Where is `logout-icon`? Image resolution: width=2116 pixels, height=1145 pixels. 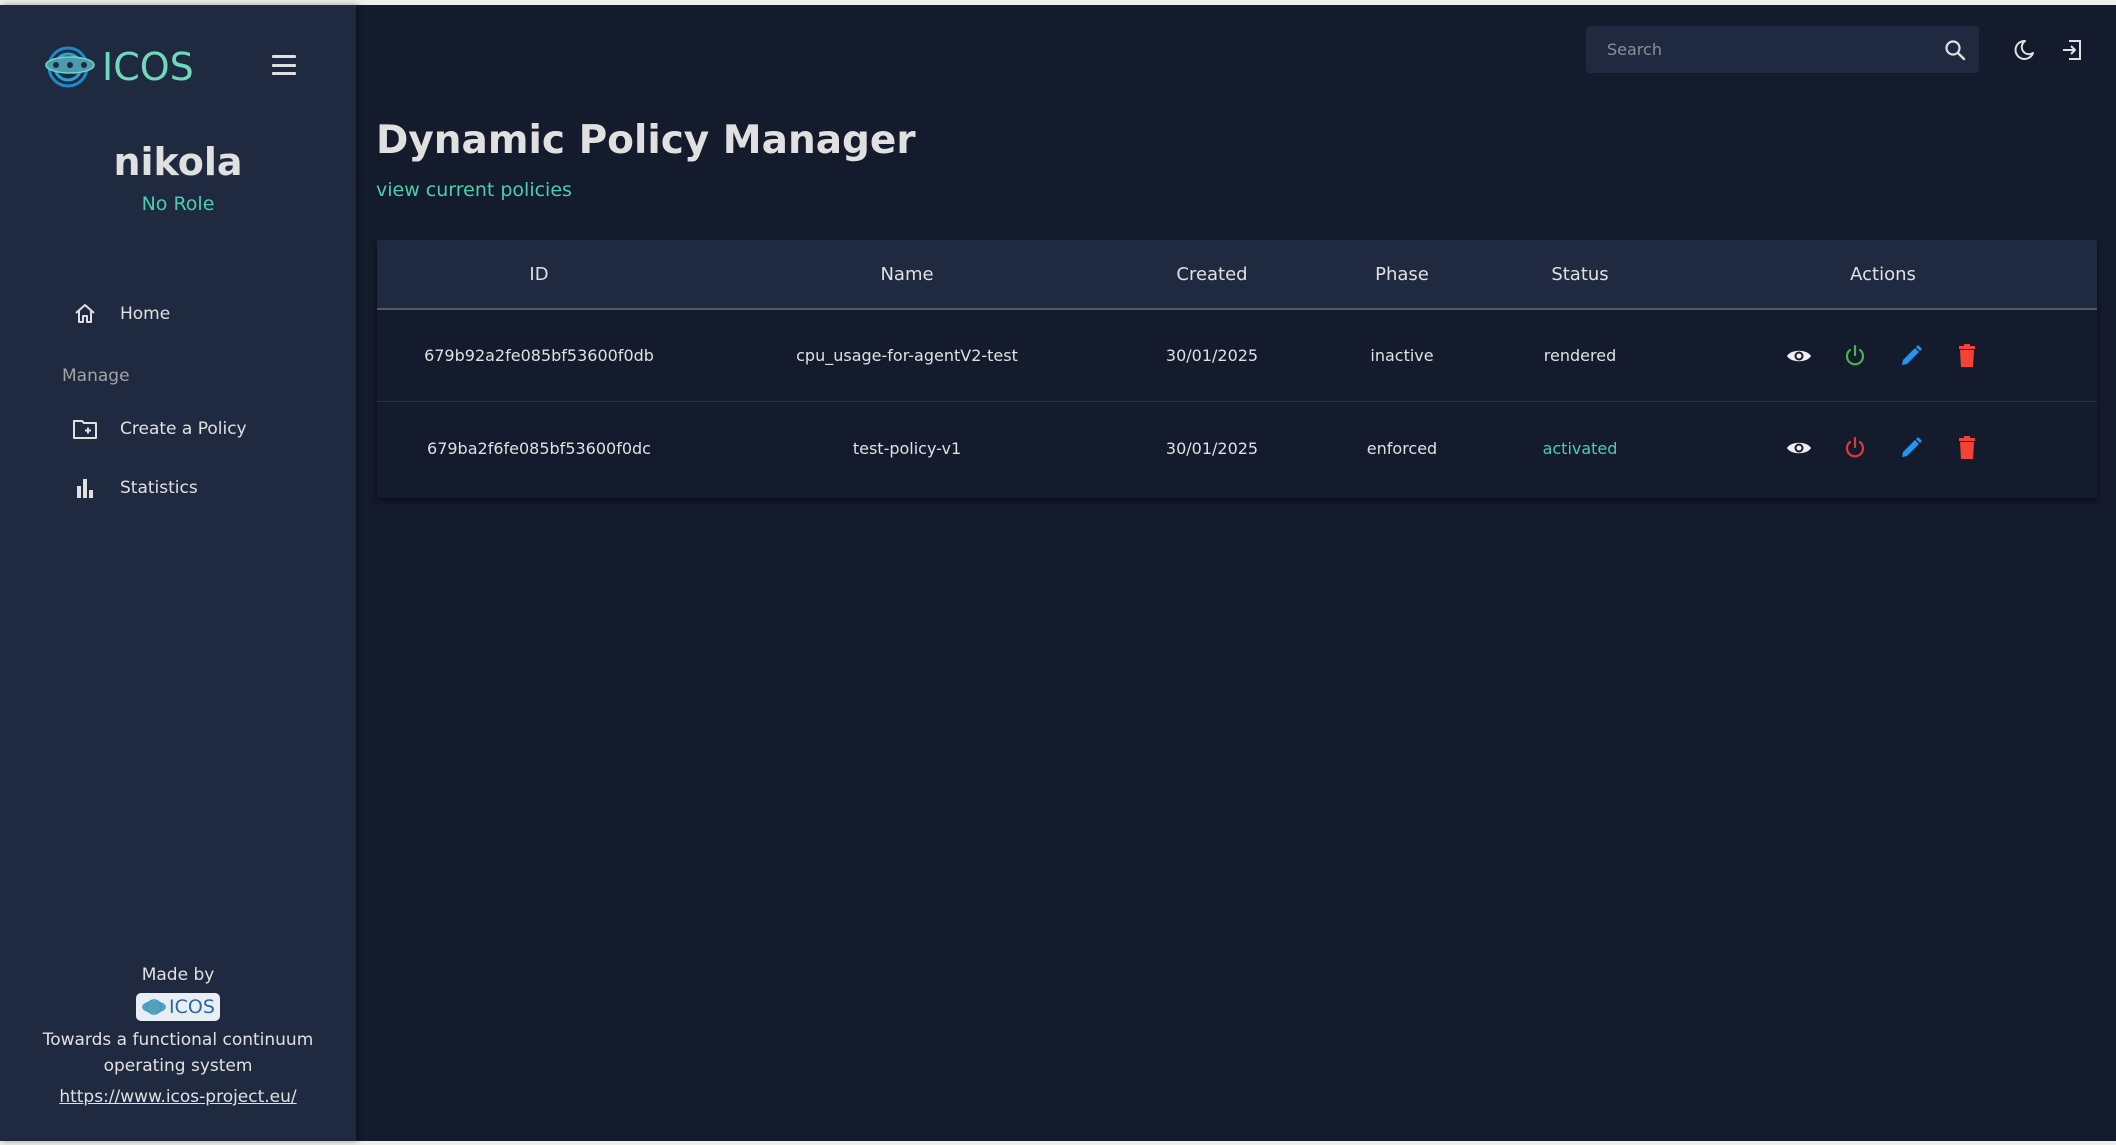 logout-icon is located at coordinates (2072, 50).